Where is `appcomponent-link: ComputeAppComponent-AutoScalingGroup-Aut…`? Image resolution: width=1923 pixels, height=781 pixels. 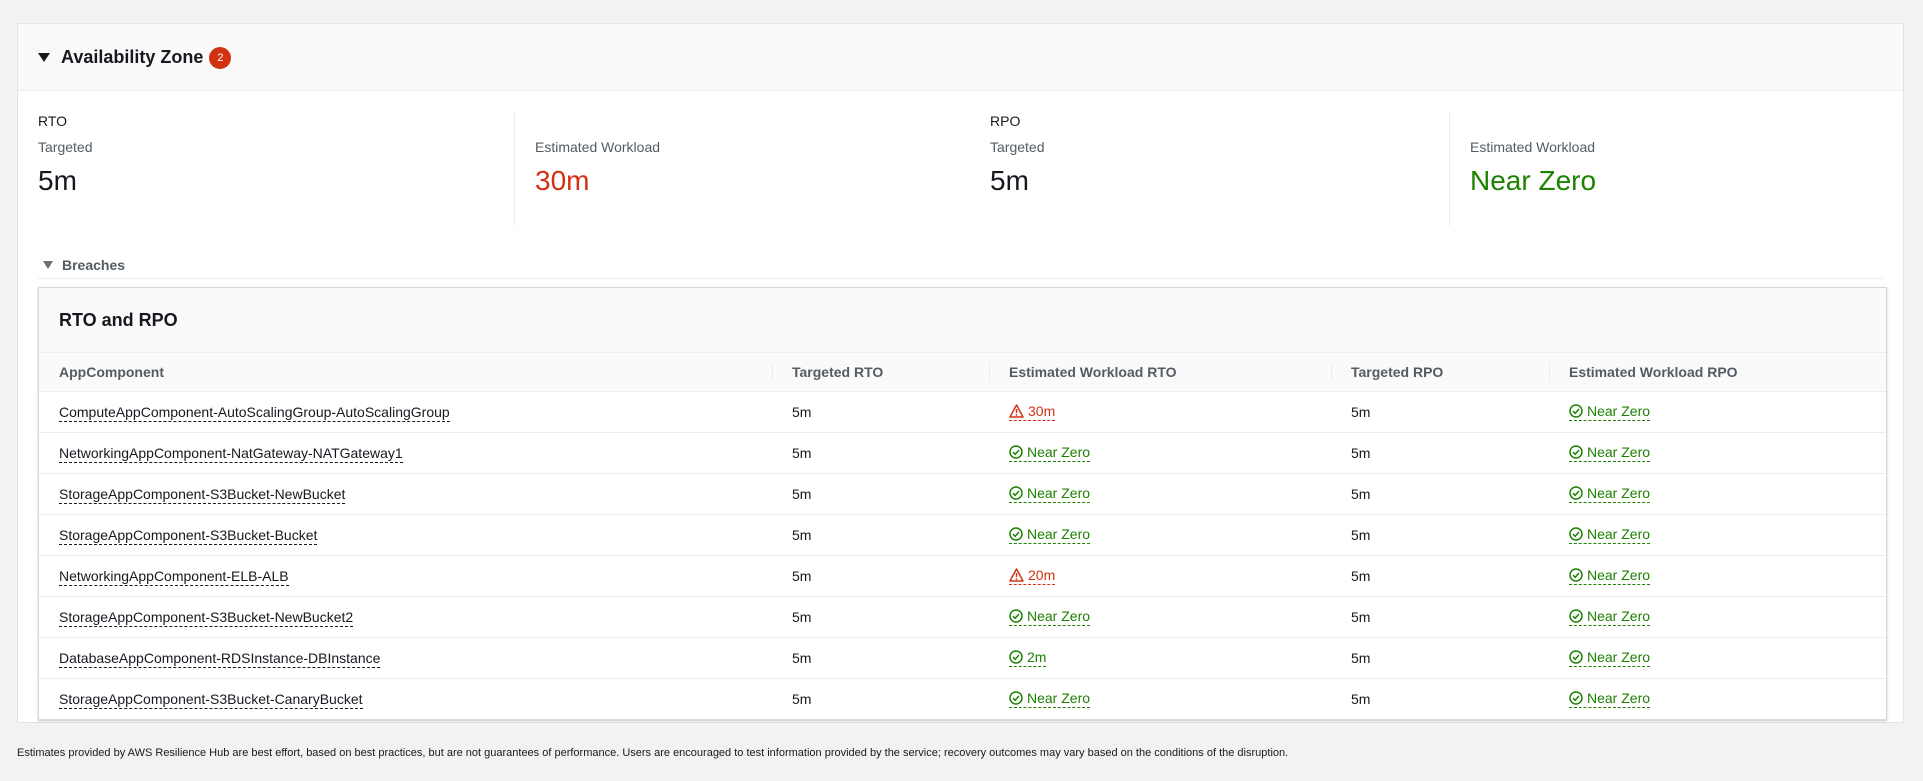 appcomponent-link: ComputeAppComponent-AutoScalingGroup-Aut… is located at coordinates (254, 413).